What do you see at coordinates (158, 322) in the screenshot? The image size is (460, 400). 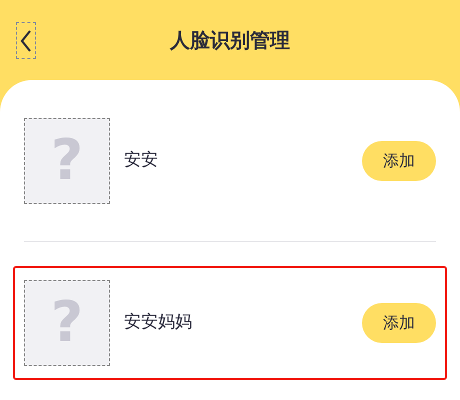 I see `member-name: 安安妈妈` at bounding box center [158, 322].